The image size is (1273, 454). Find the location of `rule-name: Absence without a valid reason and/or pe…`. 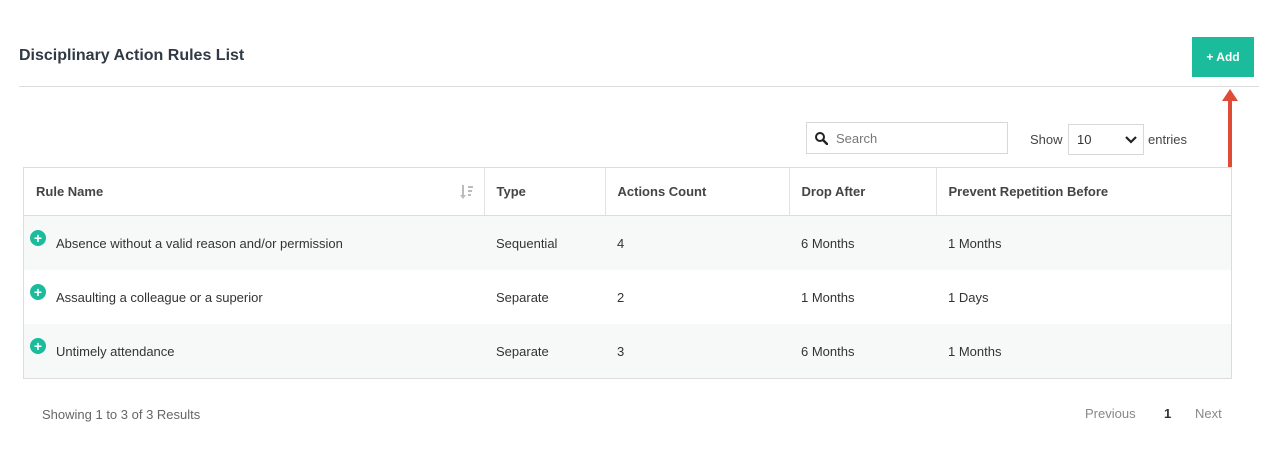

rule-name: Absence without a valid reason and/or pe… is located at coordinates (199, 243).